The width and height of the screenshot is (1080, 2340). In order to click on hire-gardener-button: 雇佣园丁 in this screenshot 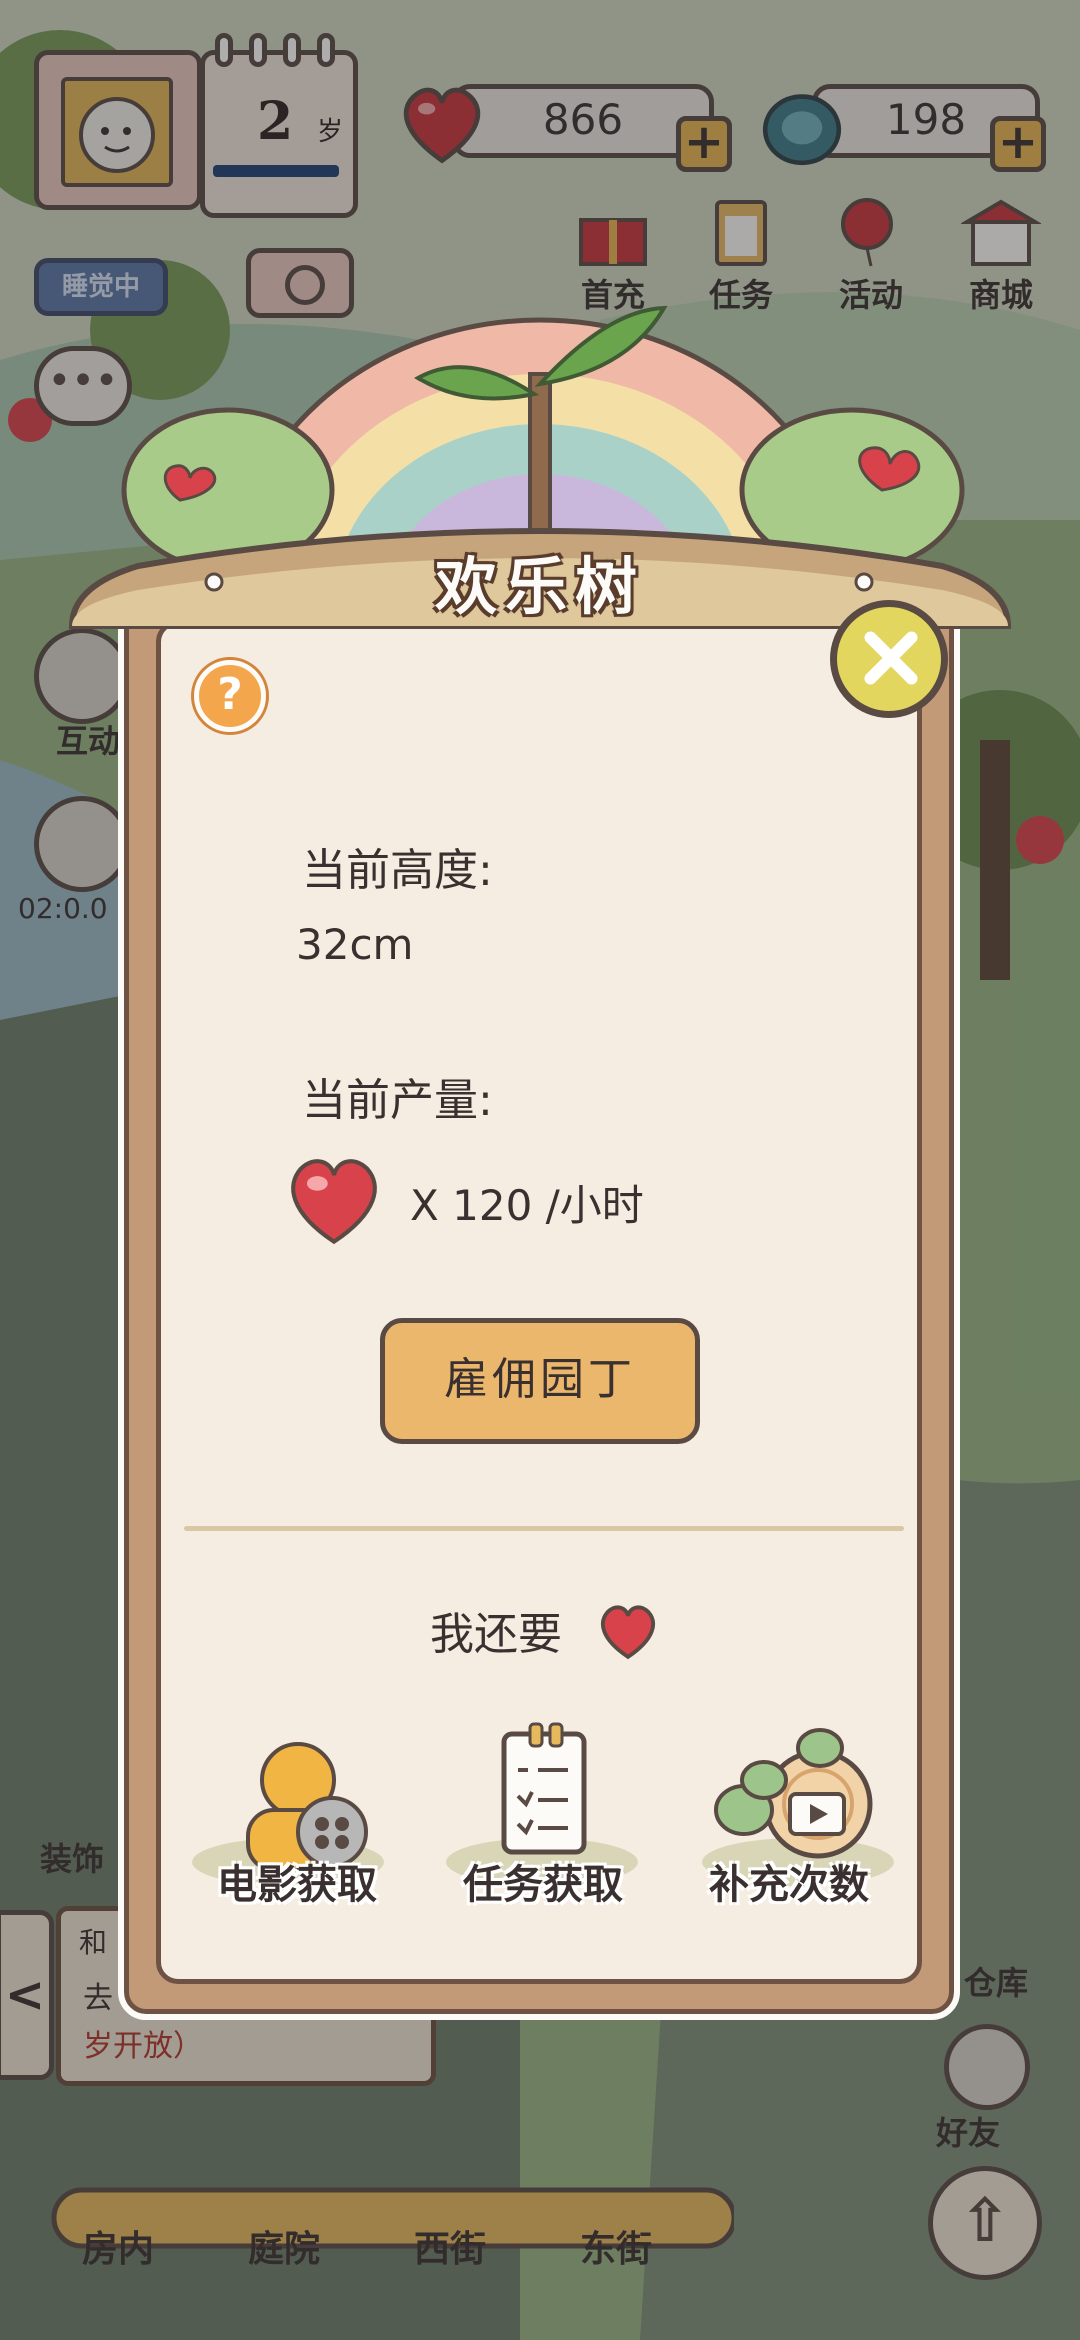, I will do `click(540, 1381)`.